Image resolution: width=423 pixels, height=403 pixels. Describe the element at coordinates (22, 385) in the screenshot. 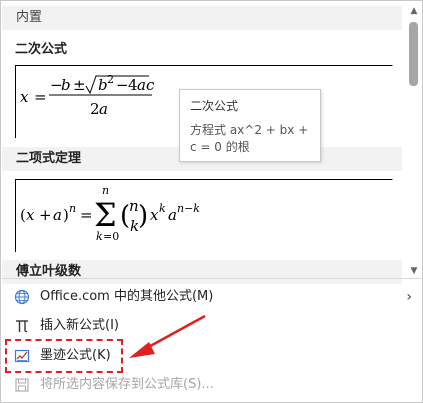

I see `save-gallery-icon` at that location.